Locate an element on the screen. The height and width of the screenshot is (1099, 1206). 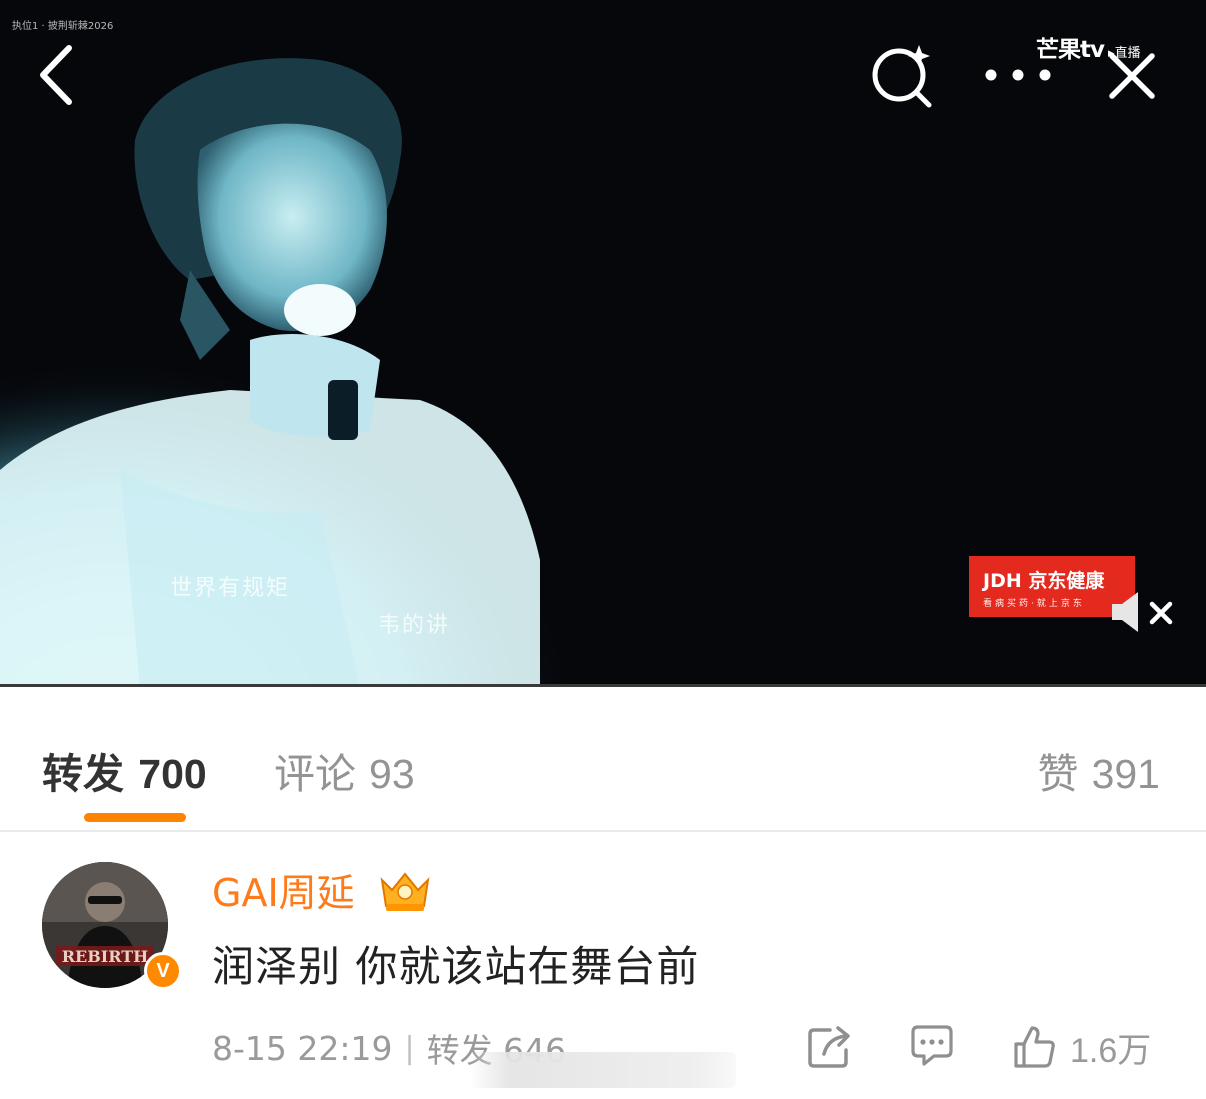
divider is located at coordinates (603, 831).